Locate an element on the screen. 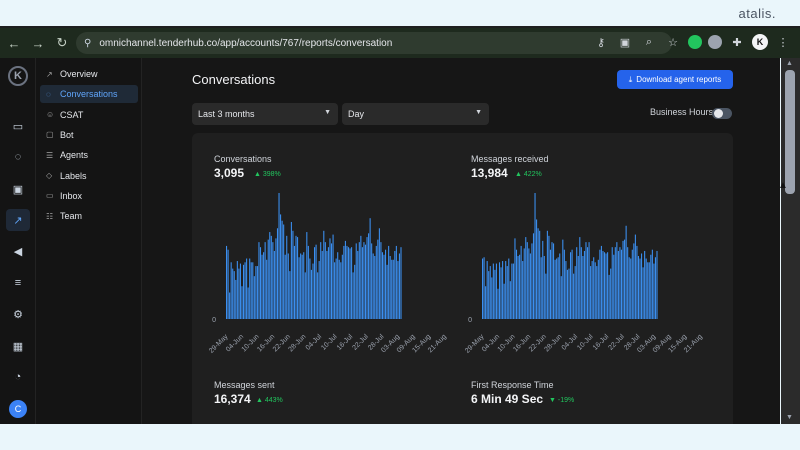 The height and width of the screenshot is (450, 800). chat-icon: ◌ is located at coordinates (18, 157).